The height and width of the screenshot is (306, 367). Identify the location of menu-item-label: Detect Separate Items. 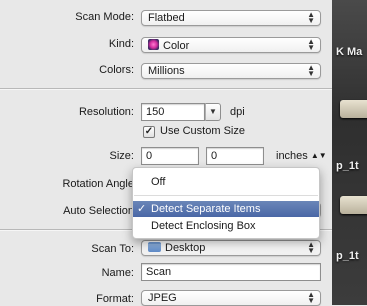
(206, 209).